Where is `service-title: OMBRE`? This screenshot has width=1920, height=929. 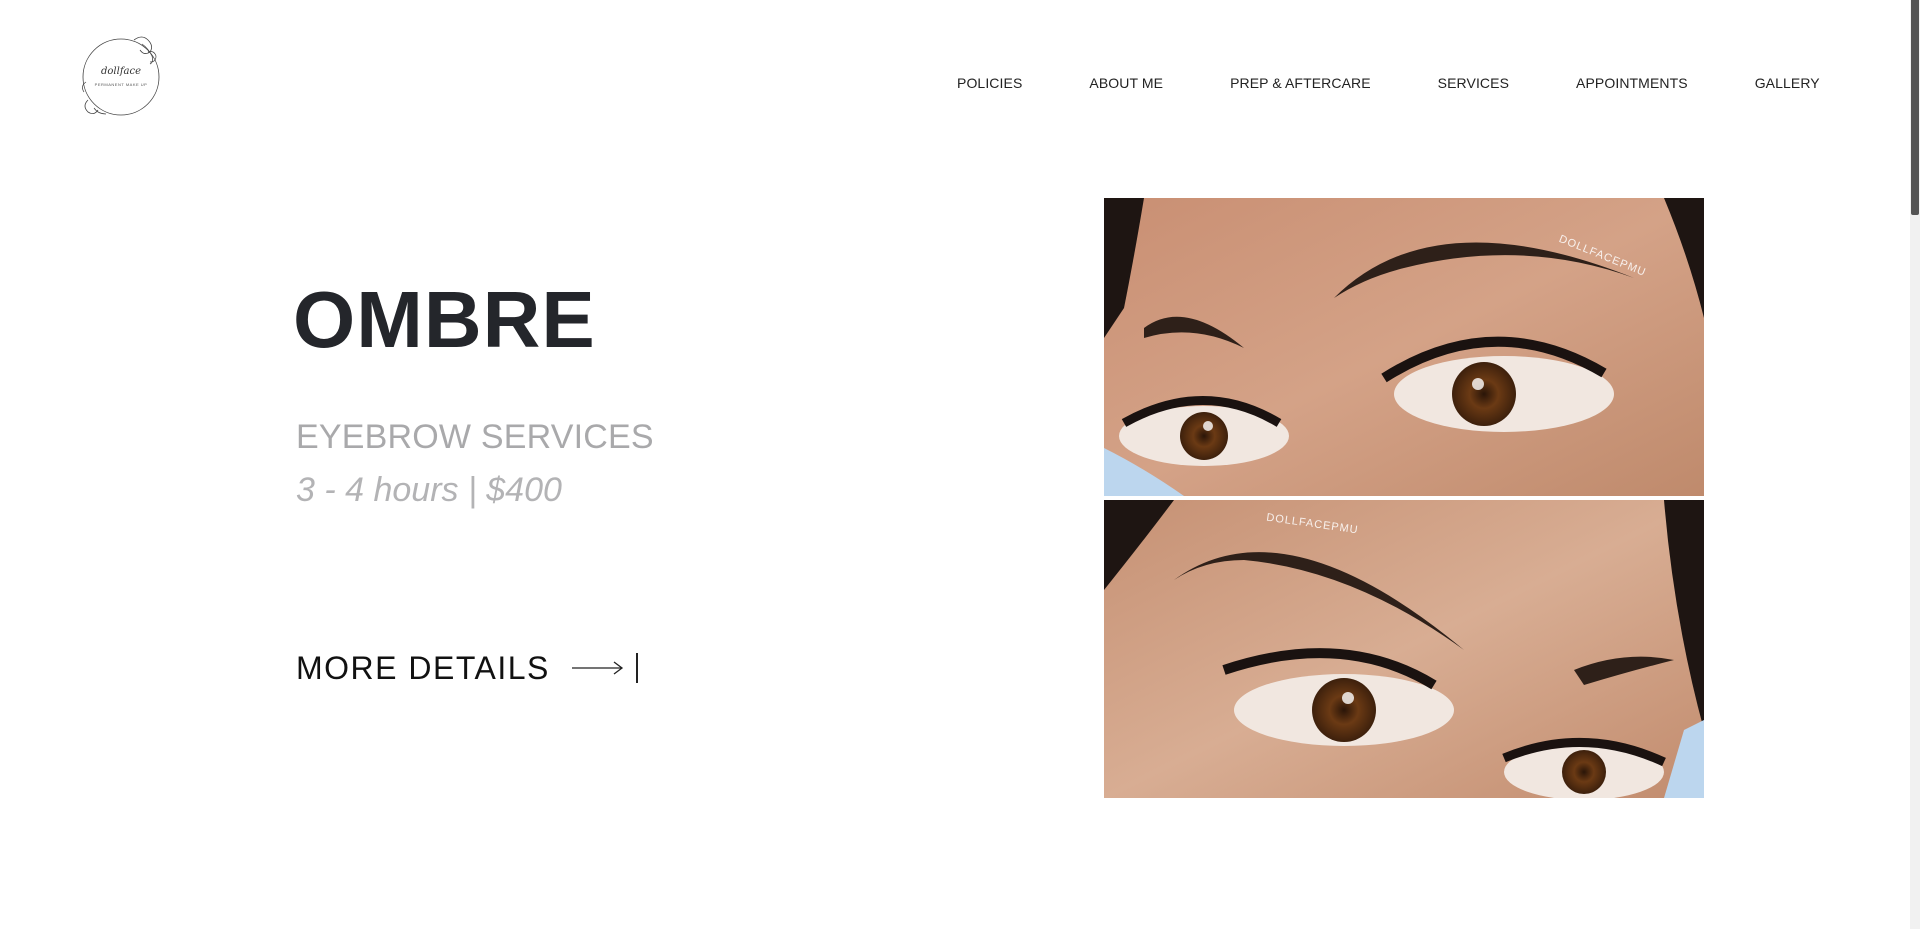
service-title: OMBRE is located at coordinates (444, 319).